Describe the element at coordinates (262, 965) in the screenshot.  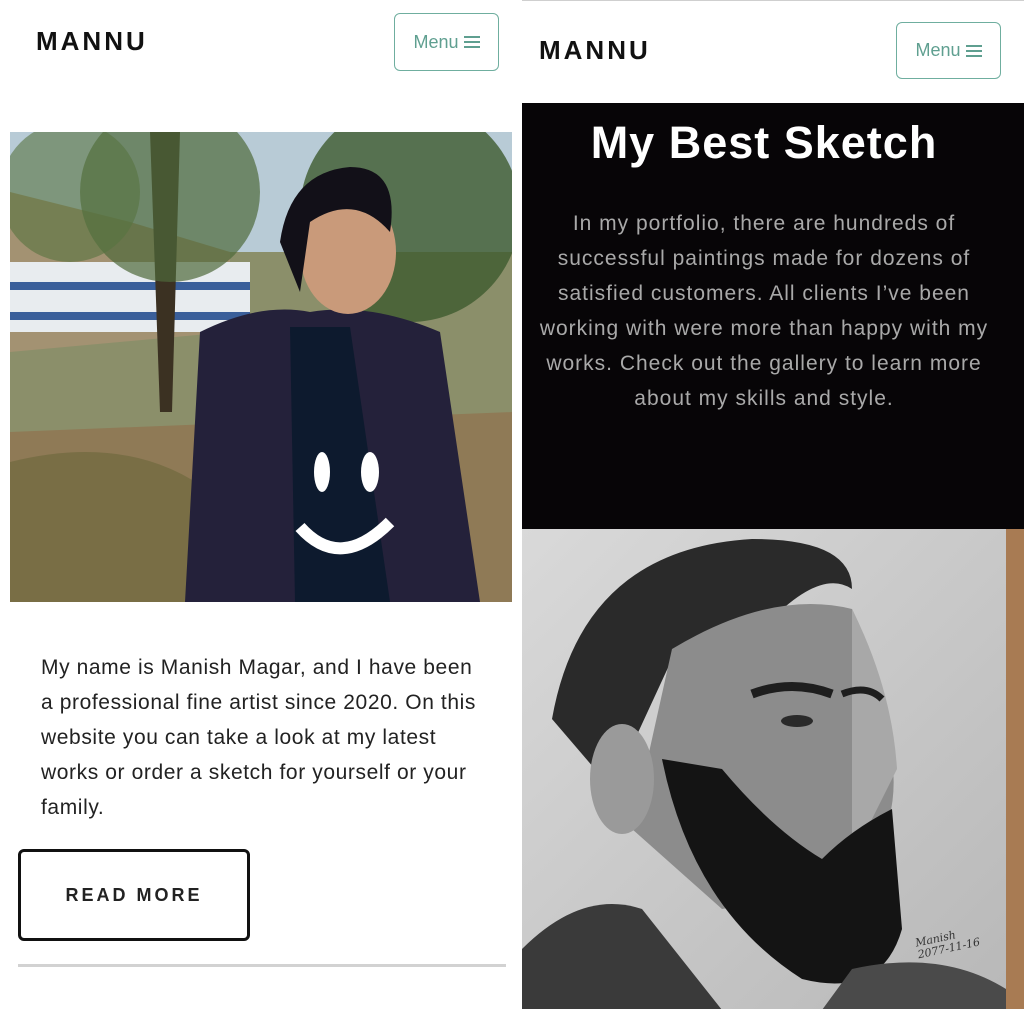
I see `section-divider` at that location.